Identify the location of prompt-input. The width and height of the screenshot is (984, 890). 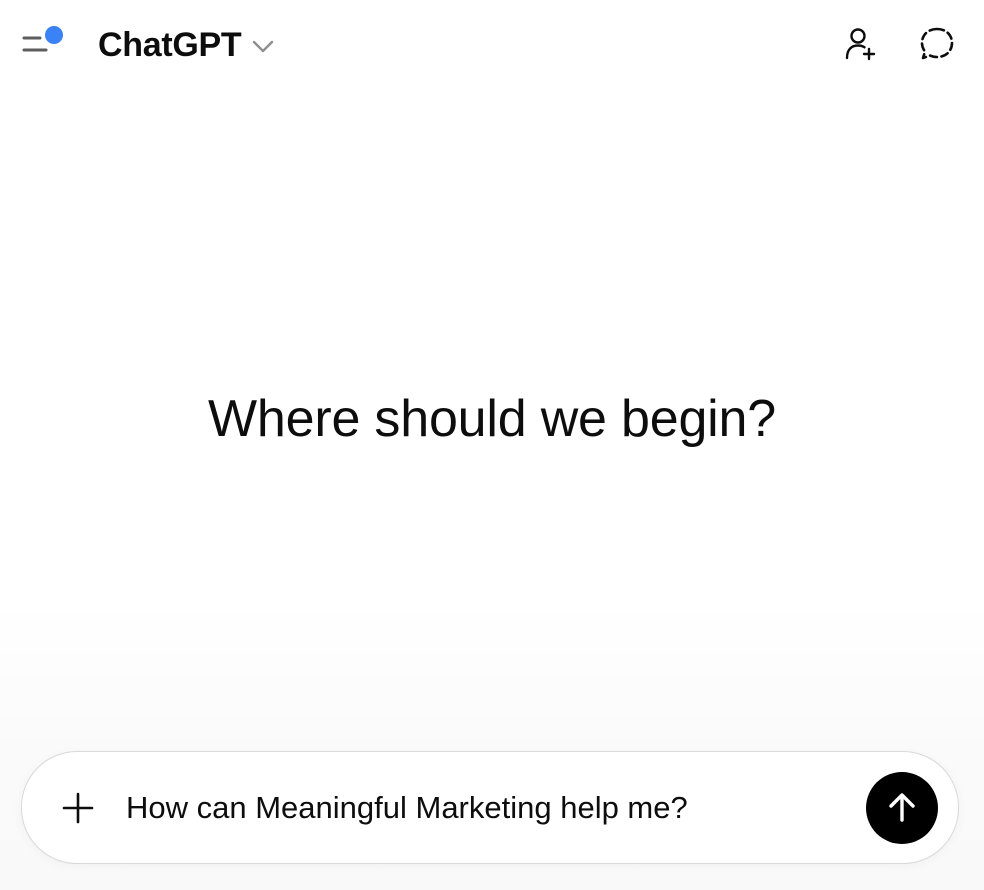
(486, 808).